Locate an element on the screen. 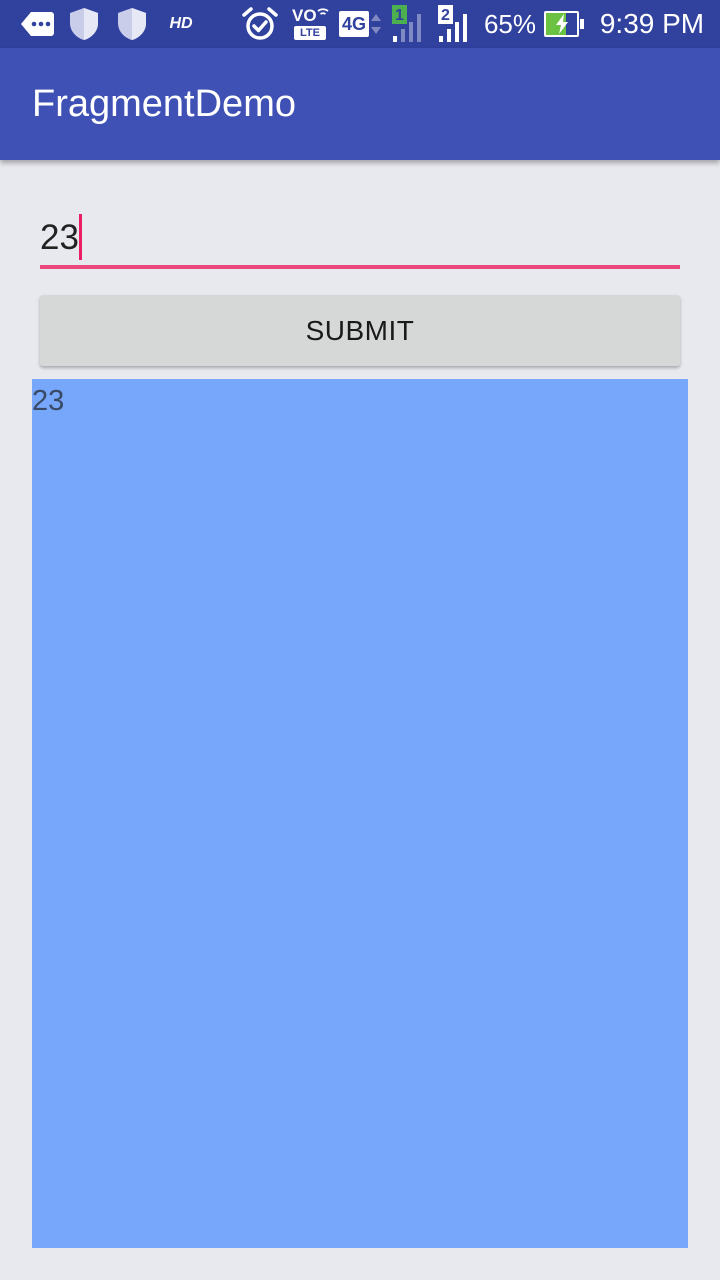  app-title: FragmentDemo is located at coordinates (164, 104).